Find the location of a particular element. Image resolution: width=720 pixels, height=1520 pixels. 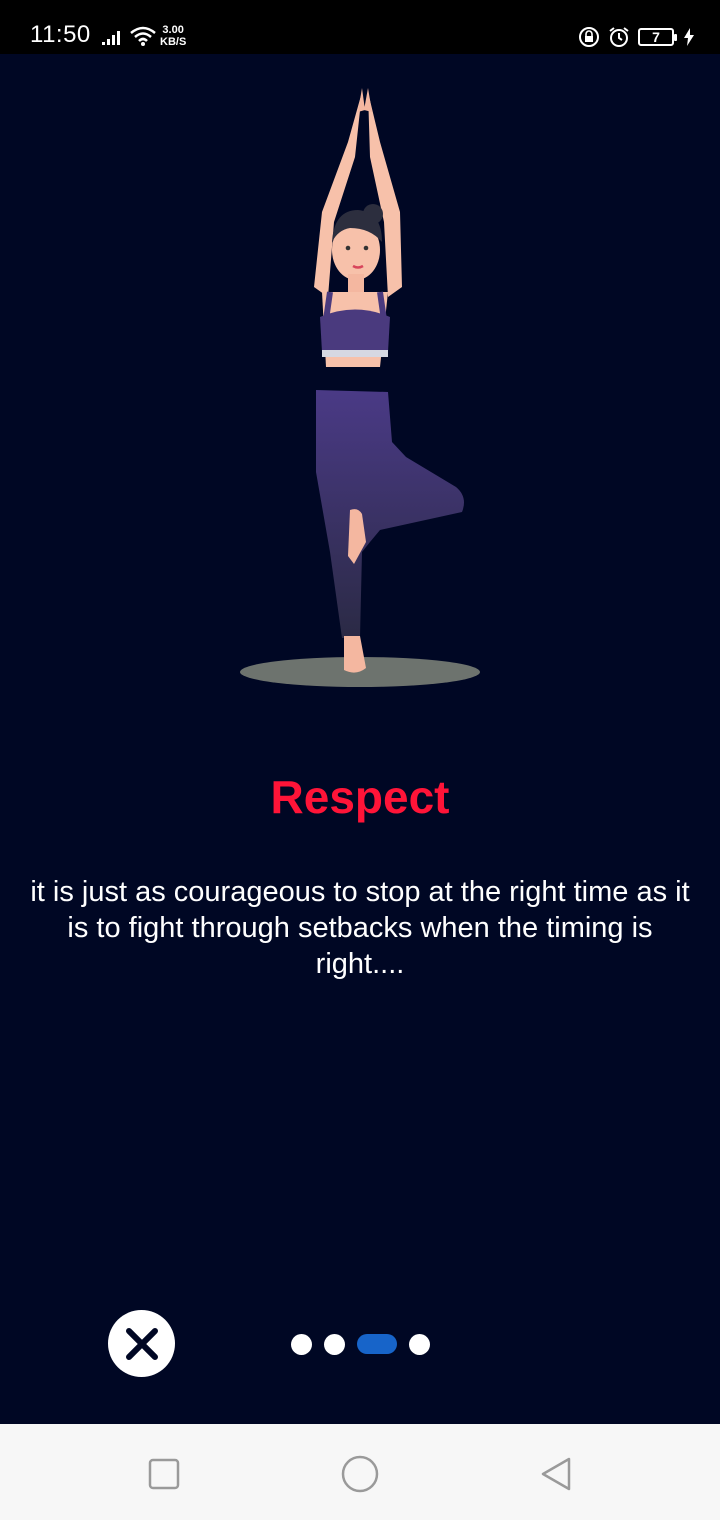

close-icon is located at coordinates (141, 1343).